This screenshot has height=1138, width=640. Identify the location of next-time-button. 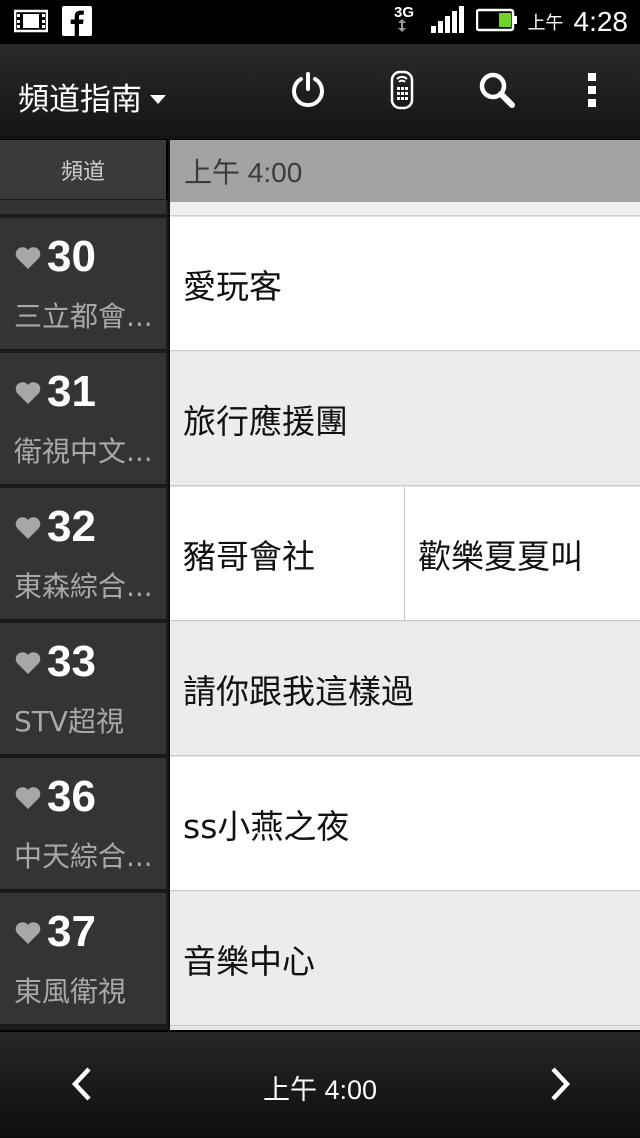
(560, 1086).